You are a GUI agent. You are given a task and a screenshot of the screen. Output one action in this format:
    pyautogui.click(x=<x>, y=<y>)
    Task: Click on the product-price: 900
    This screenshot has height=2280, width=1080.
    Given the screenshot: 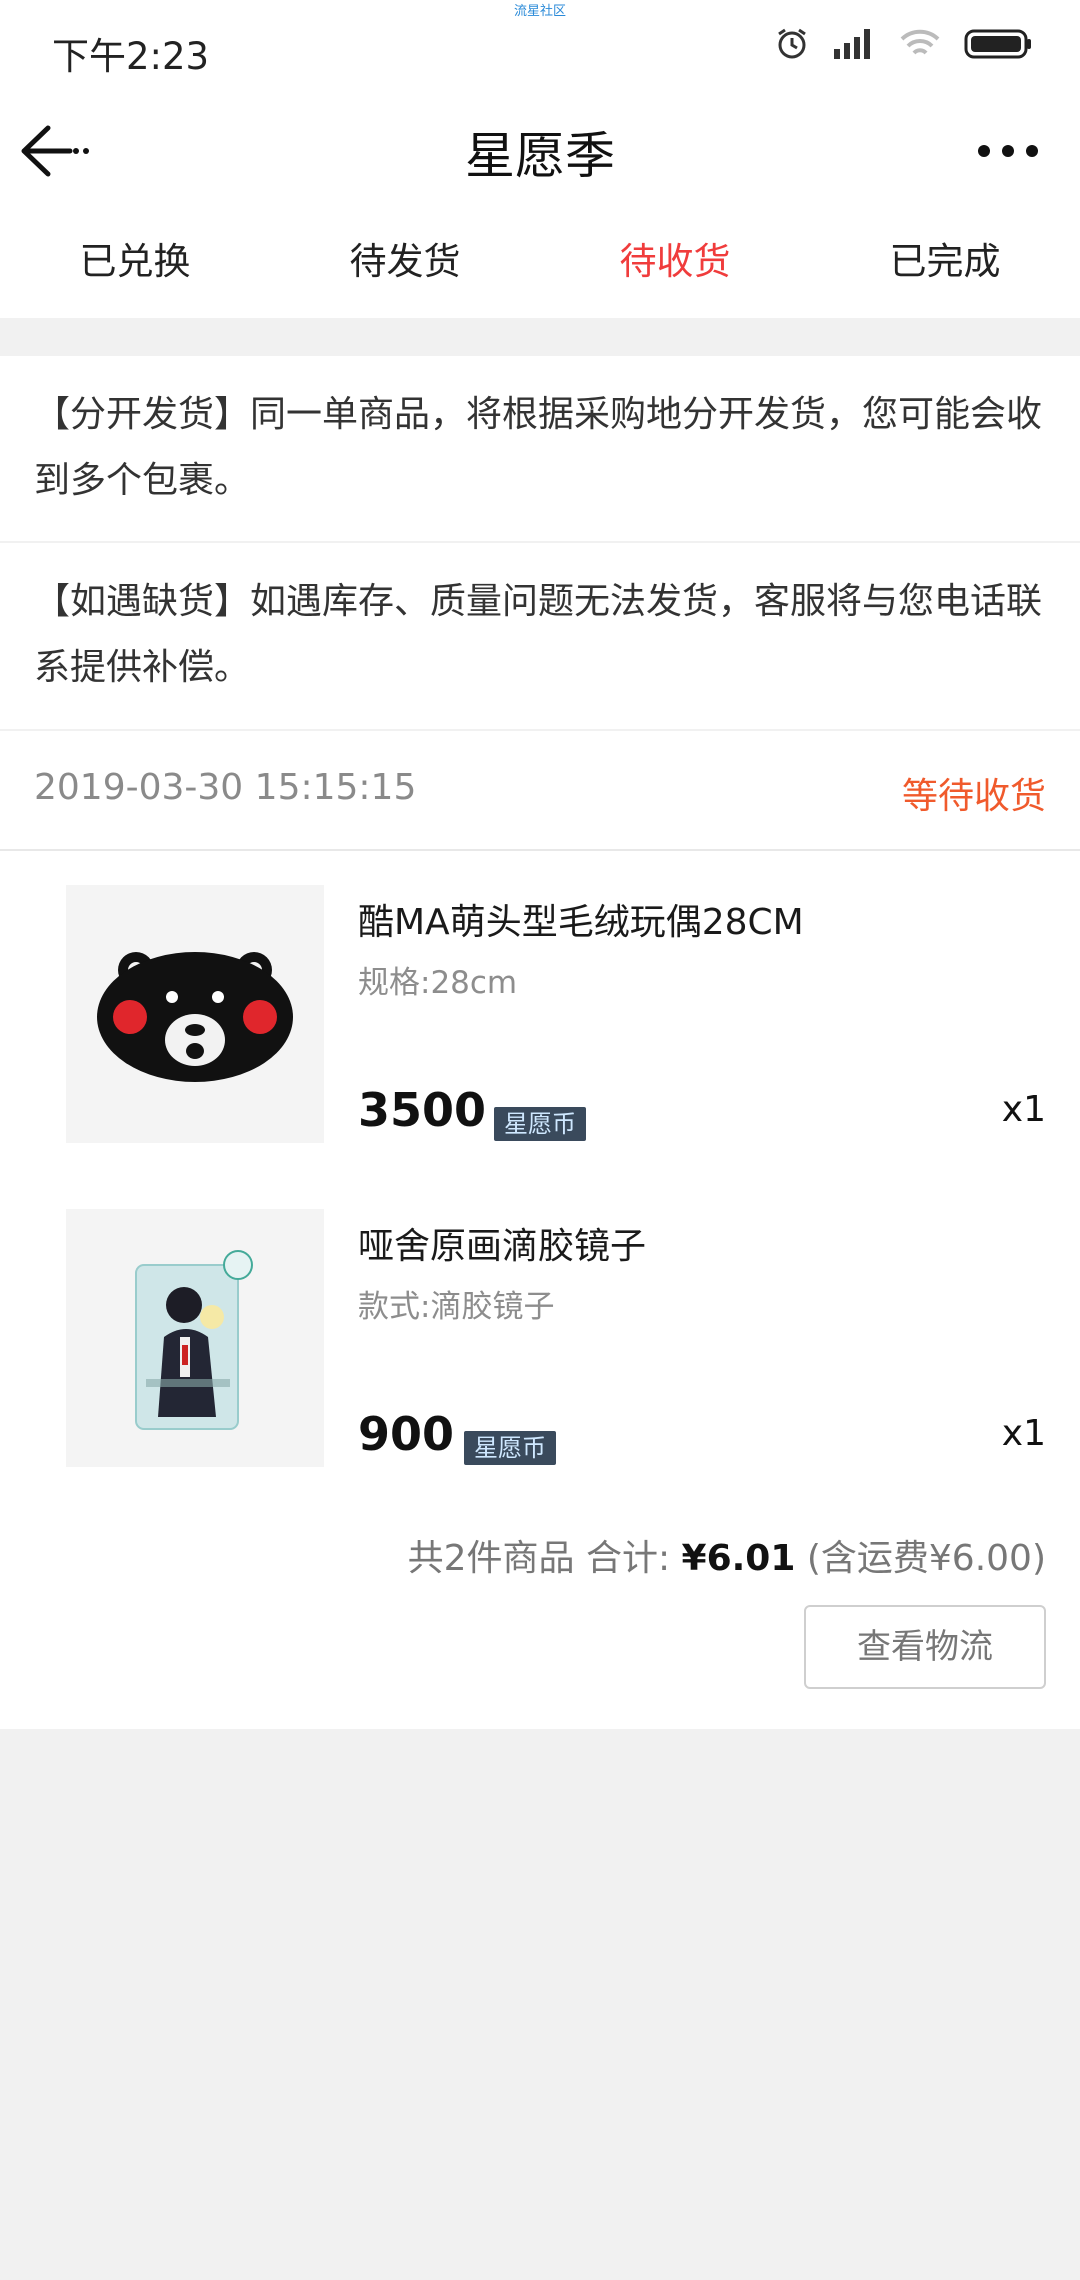 What is the action you would take?
    pyautogui.click(x=406, y=1434)
    